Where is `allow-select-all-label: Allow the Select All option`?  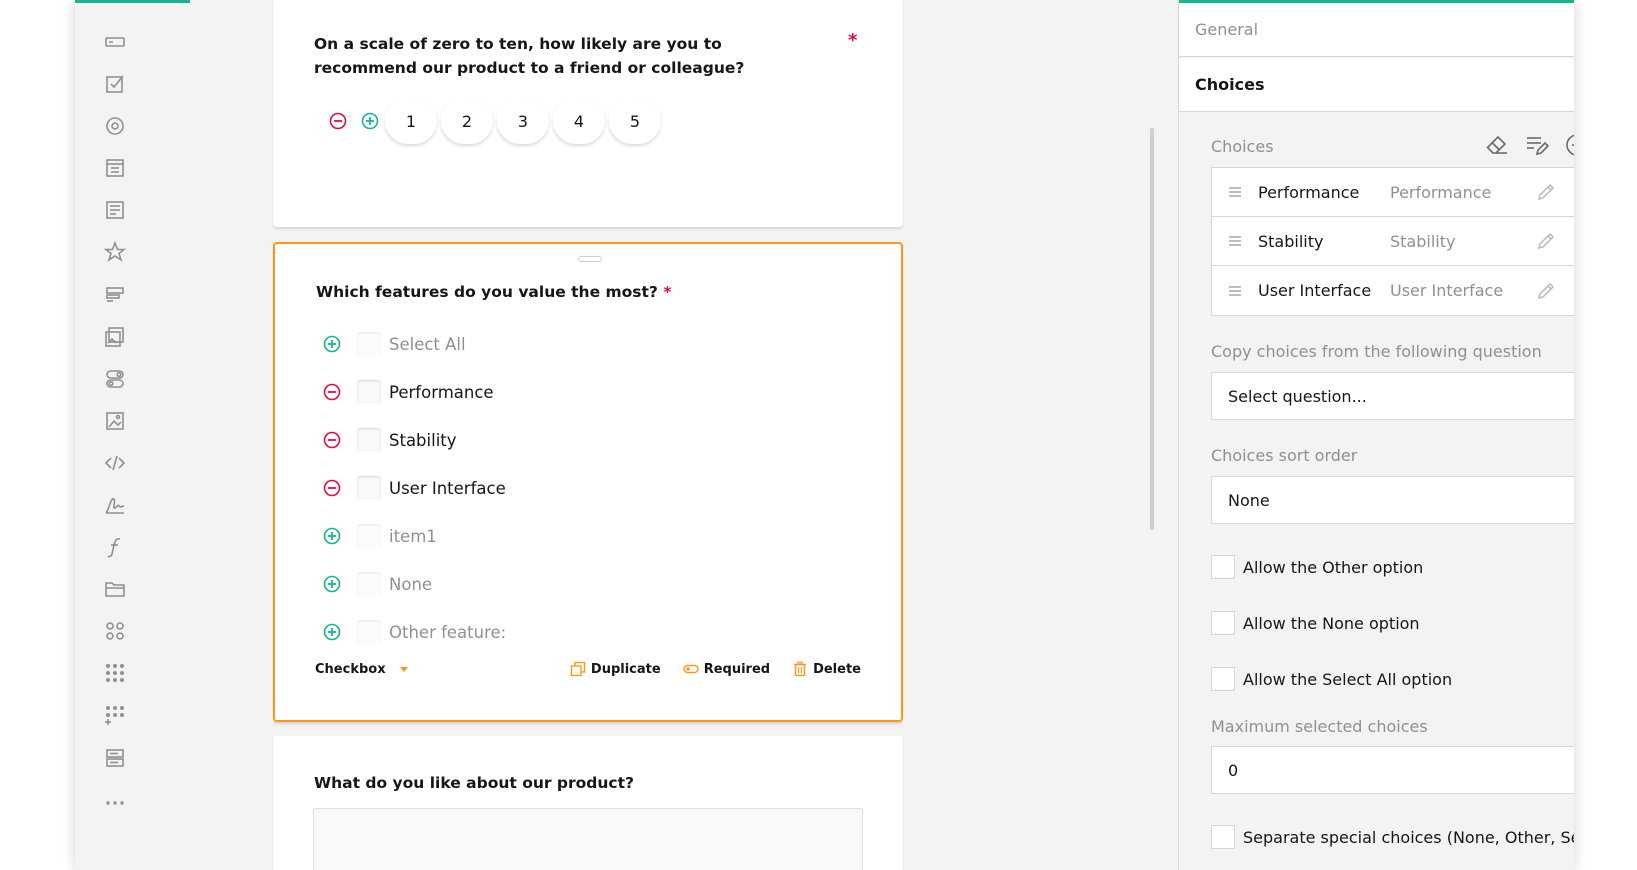 allow-select-all-label: Allow the Select All option is located at coordinates (1347, 679).